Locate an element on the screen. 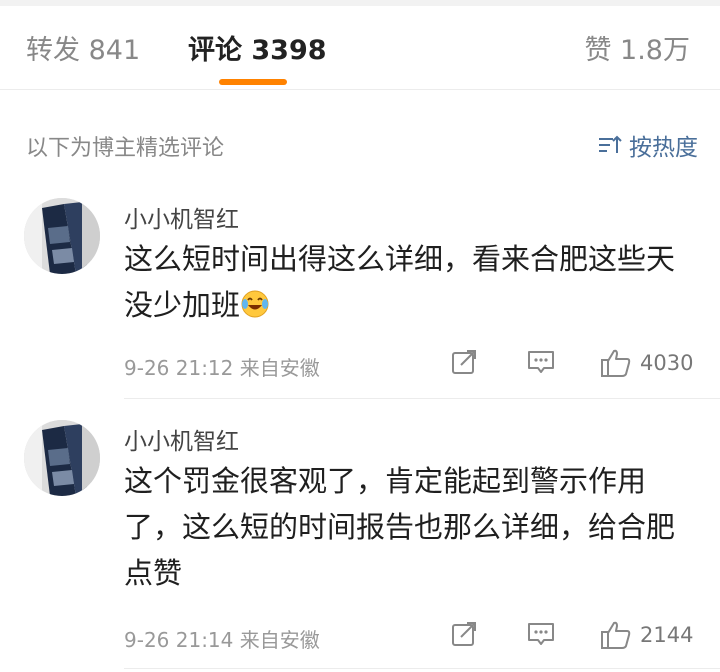 This screenshot has height=672, width=720. sort-by-hot-button: 按热度 is located at coordinates (647, 145).